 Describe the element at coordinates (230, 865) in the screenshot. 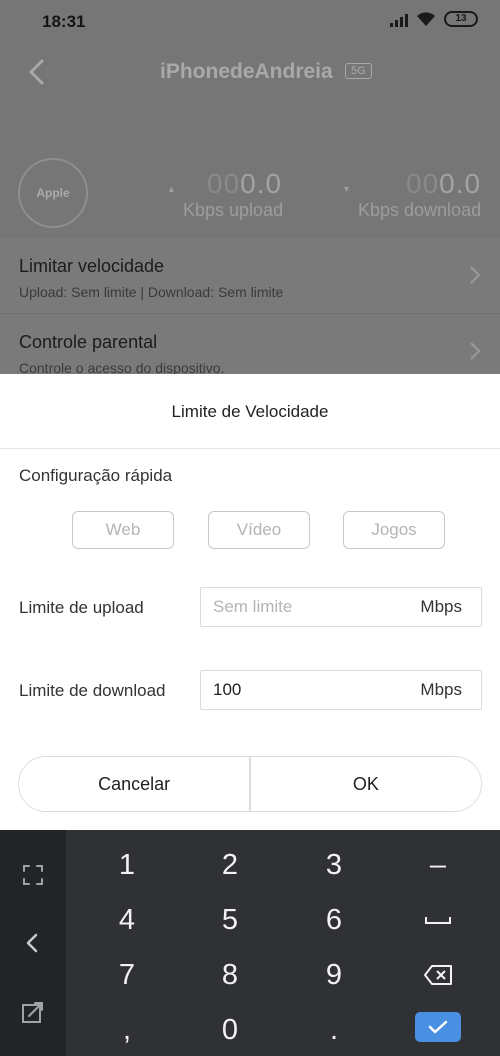

I see `key-2: 2` at that location.